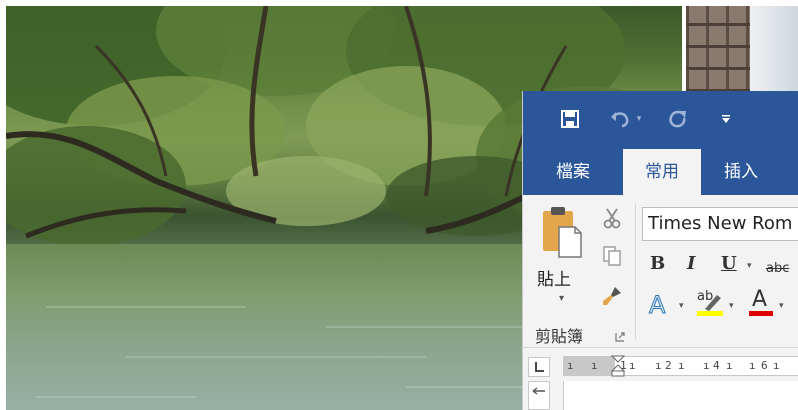 This screenshot has width=798, height=410. I want to click on clipboard-group-label: 剪貼簿, so click(559, 336).